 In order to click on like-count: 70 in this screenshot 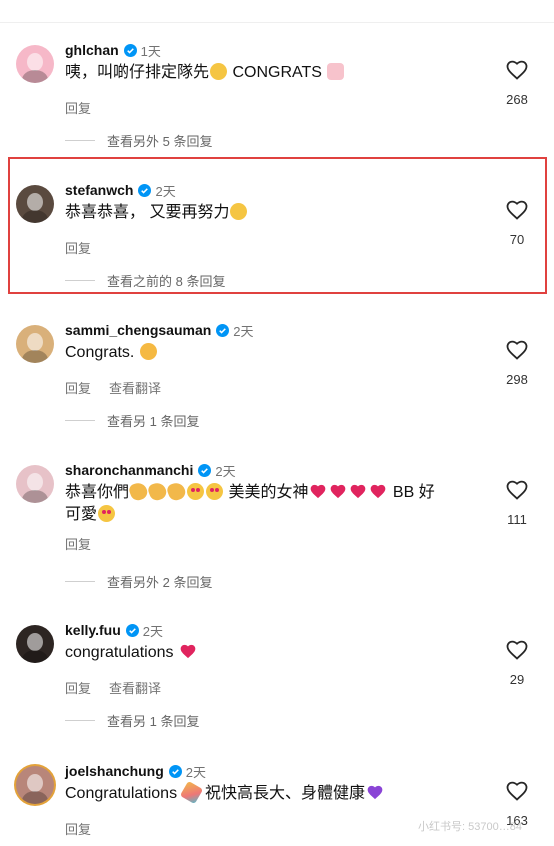, I will do `click(517, 239)`.